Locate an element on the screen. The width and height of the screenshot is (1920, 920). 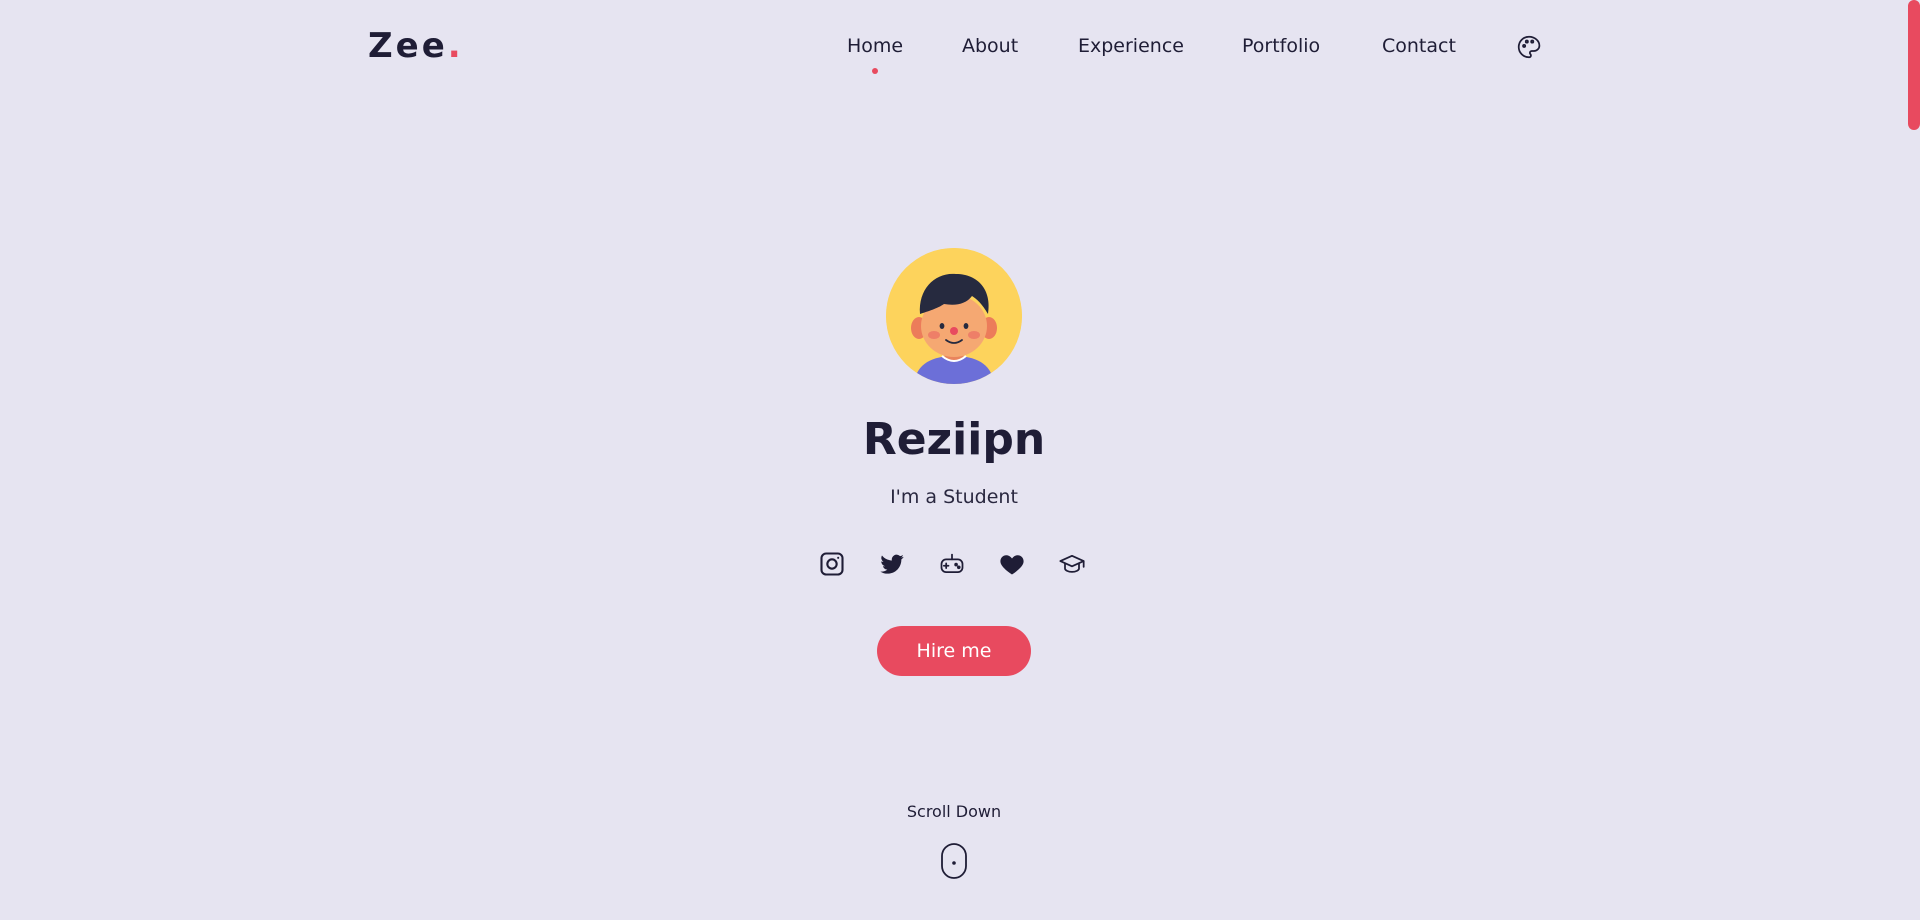
instagram-icon is located at coordinates (832, 564).